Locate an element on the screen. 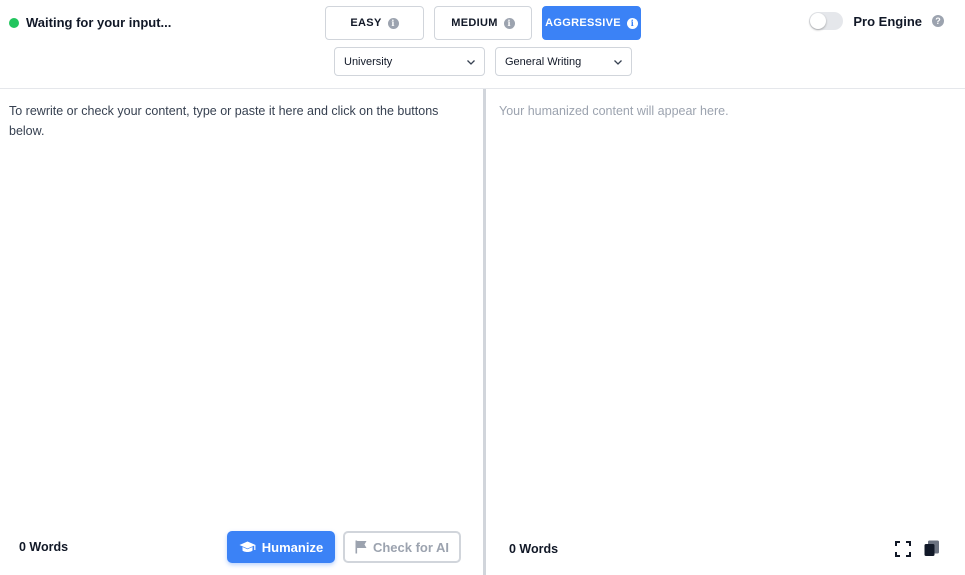 This screenshot has height=575, width=965. humanize-button: Humanize is located at coordinates (281, 547).